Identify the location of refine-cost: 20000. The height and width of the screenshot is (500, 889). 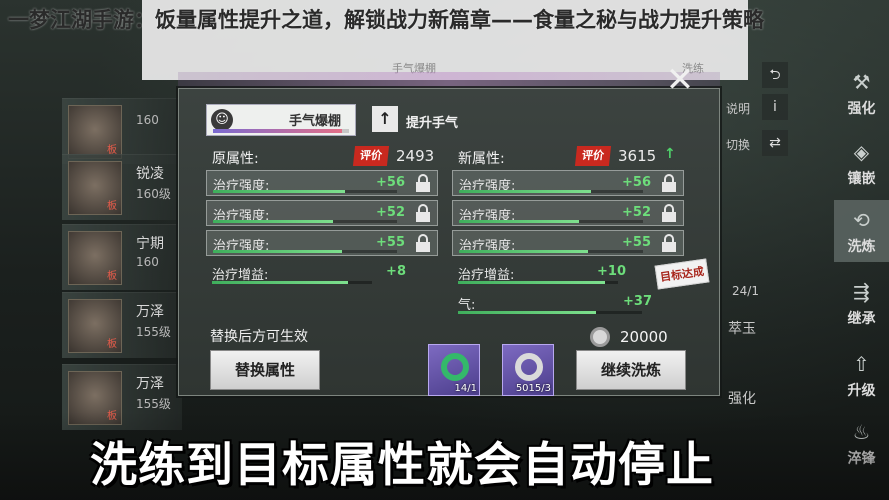
(650, 337).